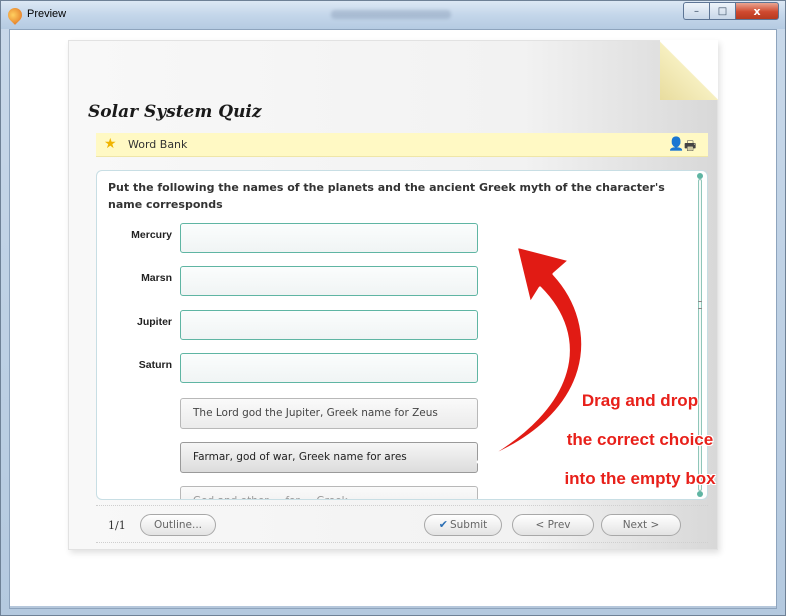 This screenshot has height=616, width=786. What do you see at coordinates (640, 439) in the screenshot?
I see `annotation-line: the correct choice` at bounding box center [640, 439].